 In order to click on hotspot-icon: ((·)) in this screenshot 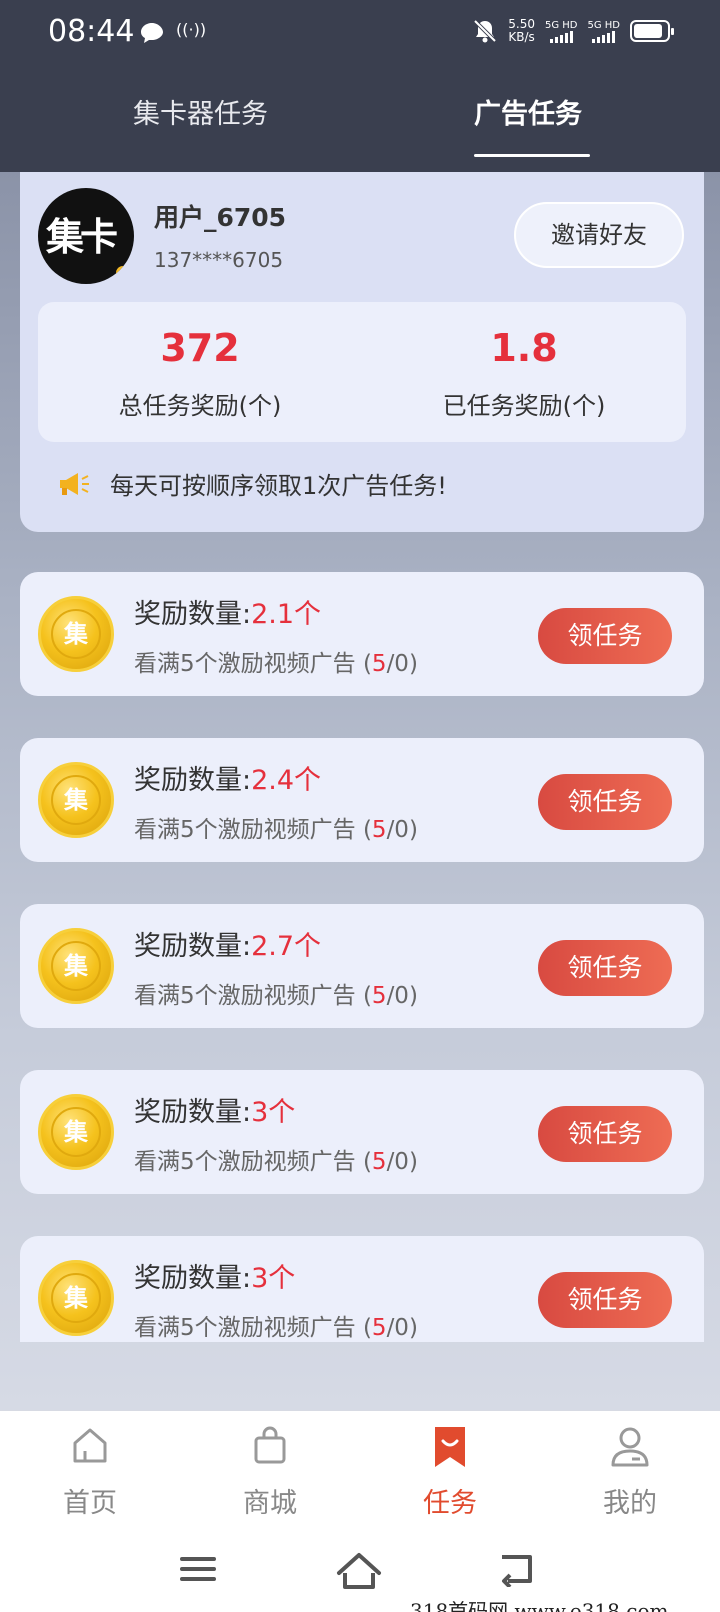, I will do `click(191, 29)`.